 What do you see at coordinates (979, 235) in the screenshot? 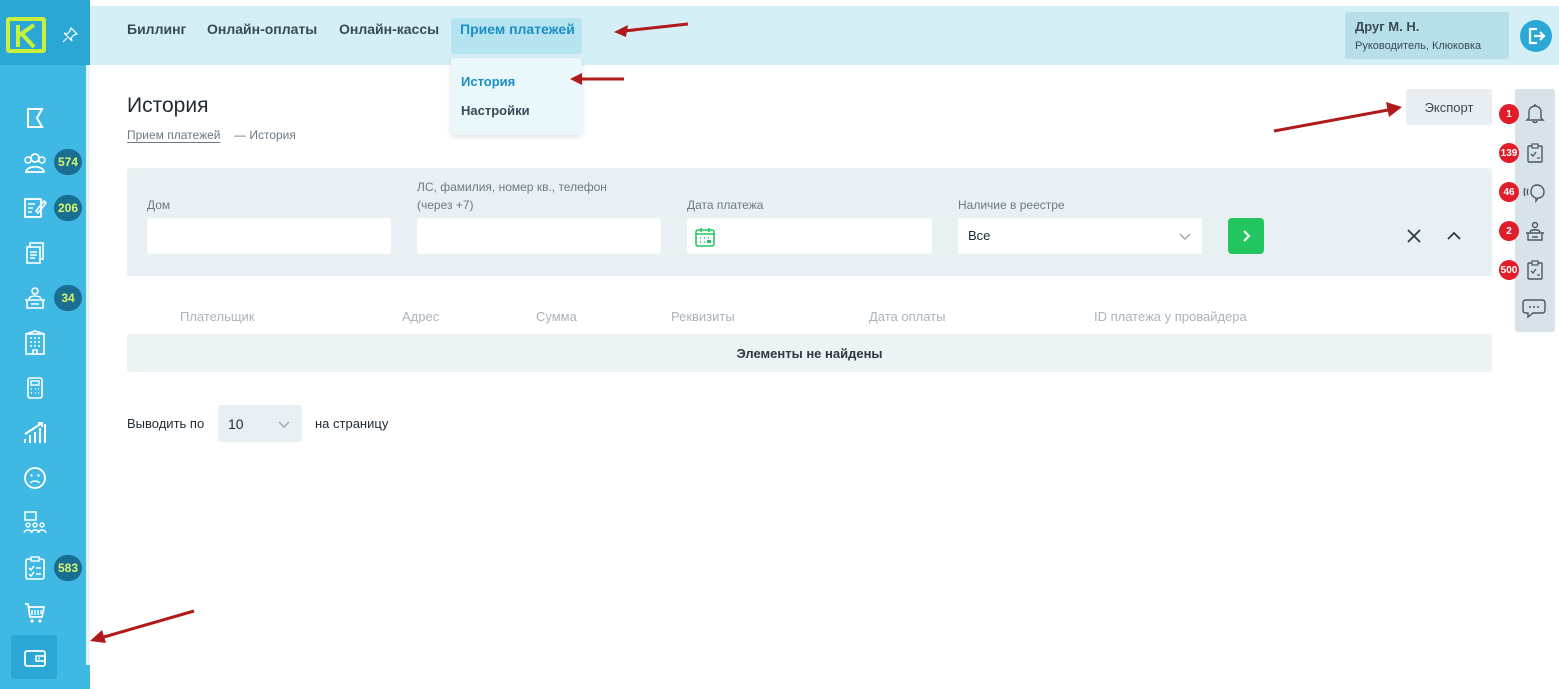
I see `registry-select-value: Все` at bounding box center [979, 235].